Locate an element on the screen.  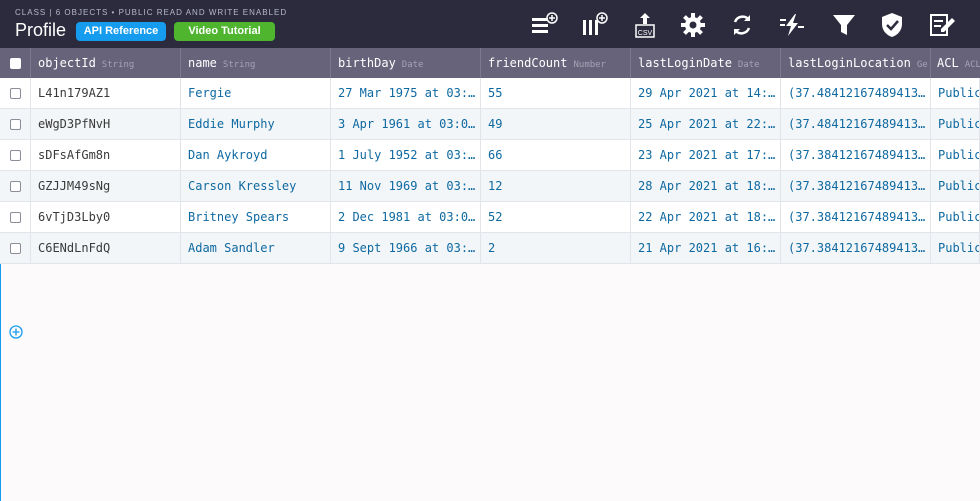
cell-name: Adam Sandler is located at coordinates (256, 248).